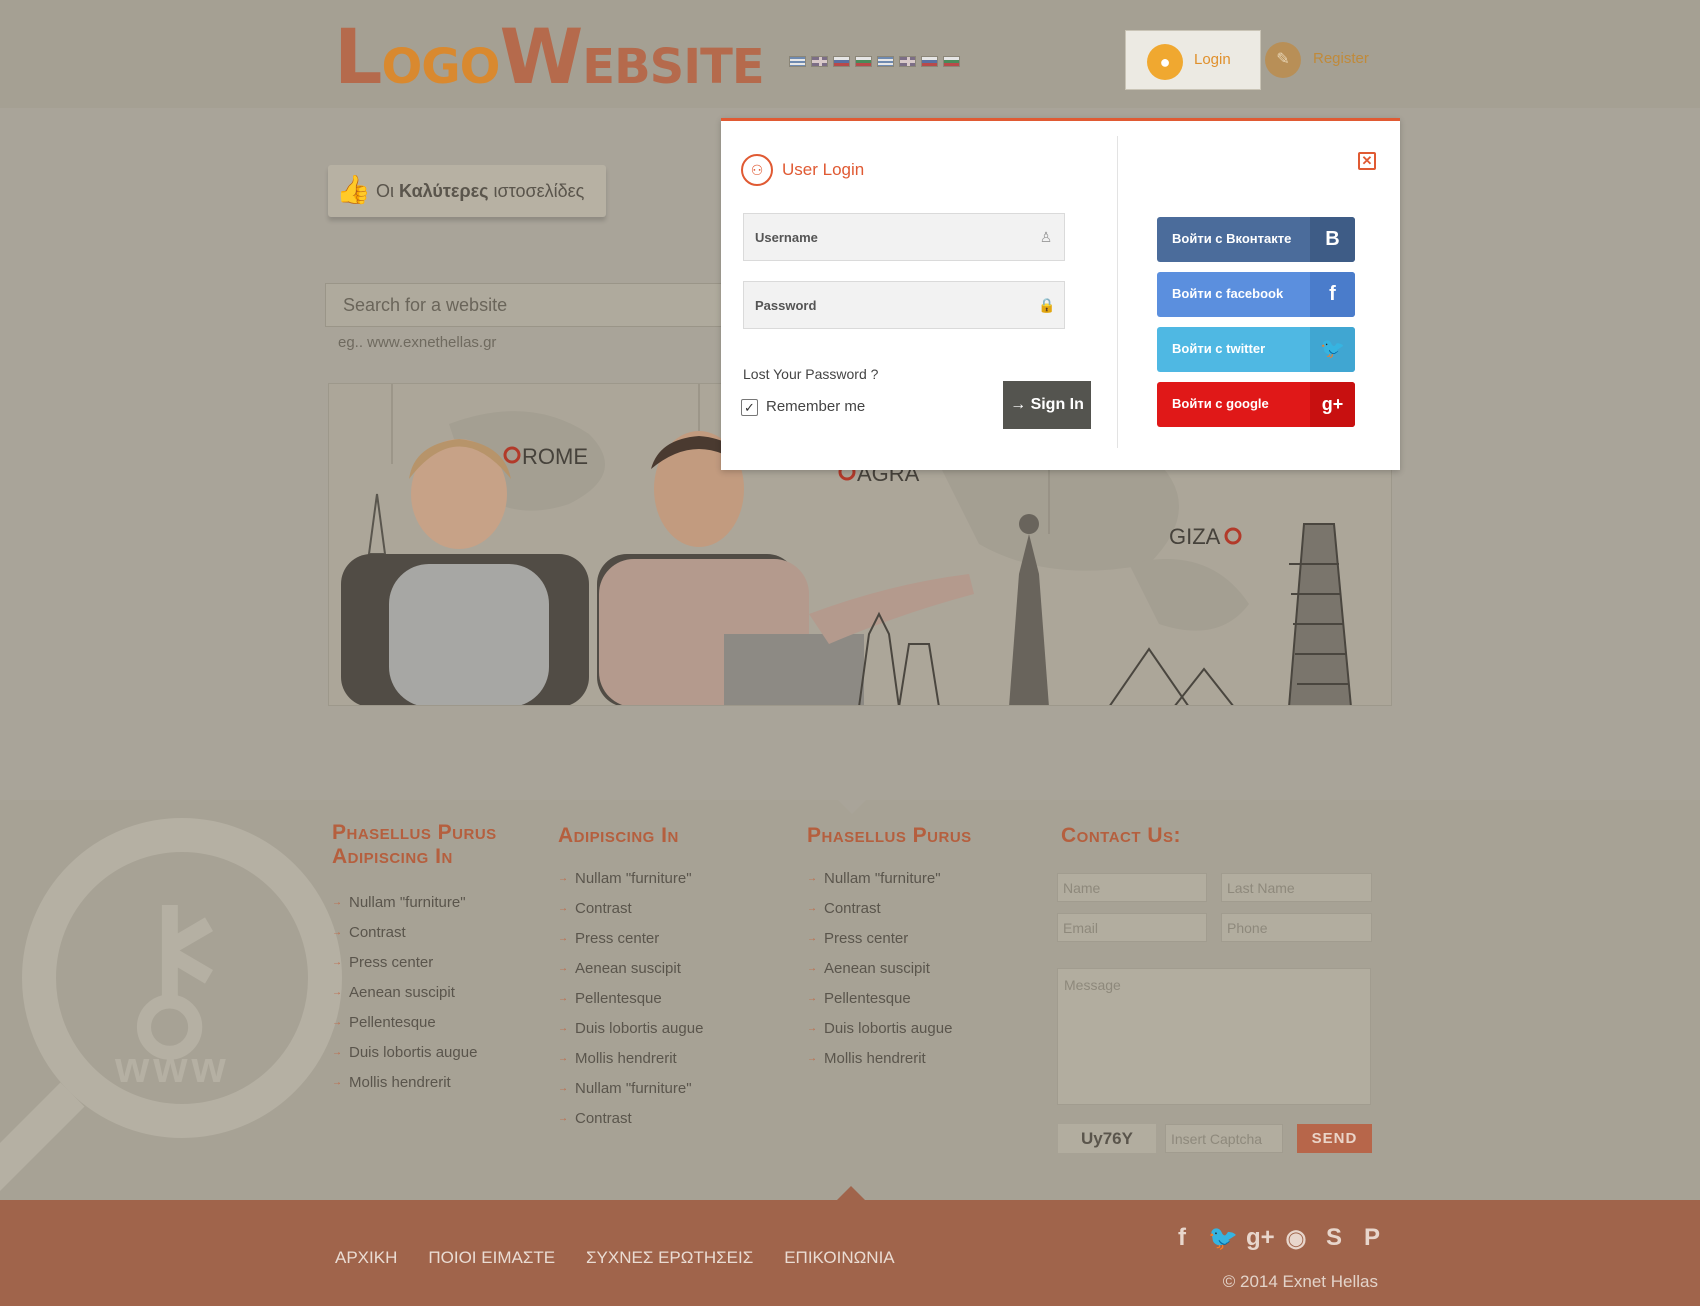  I want to click on pinterest-icon: P, so click(1372, 1238).